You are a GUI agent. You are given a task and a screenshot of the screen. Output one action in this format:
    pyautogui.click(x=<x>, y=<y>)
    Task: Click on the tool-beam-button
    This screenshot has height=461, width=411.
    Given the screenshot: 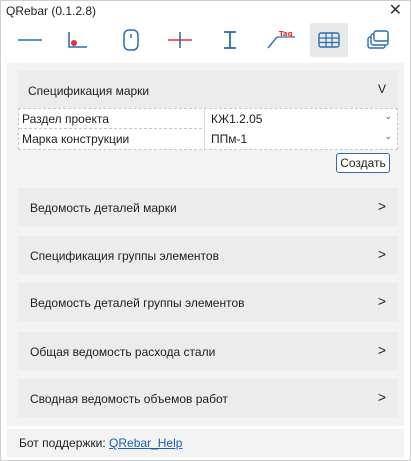 What is the action you would take?
    pyautogui.click(x=230, y=40)
    